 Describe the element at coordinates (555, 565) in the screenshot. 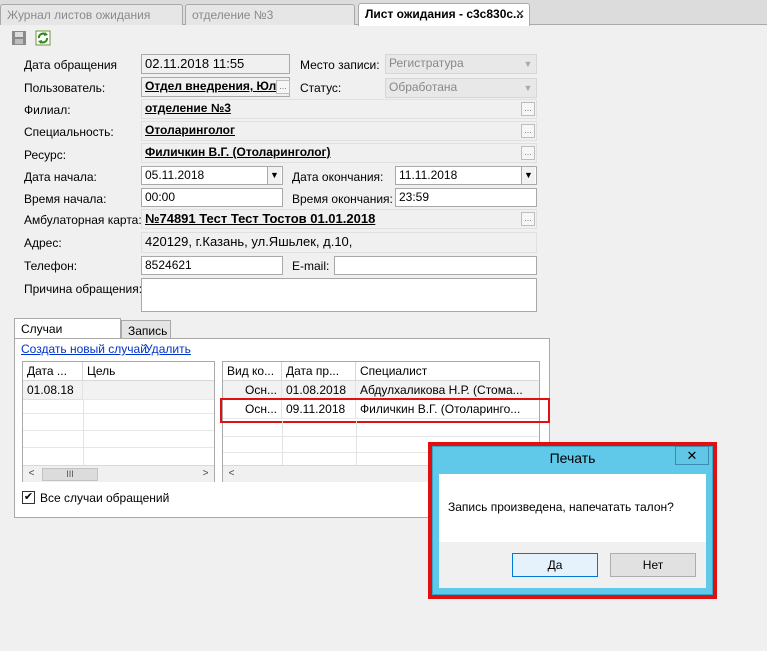

I see `yes-button: Да` at that location.